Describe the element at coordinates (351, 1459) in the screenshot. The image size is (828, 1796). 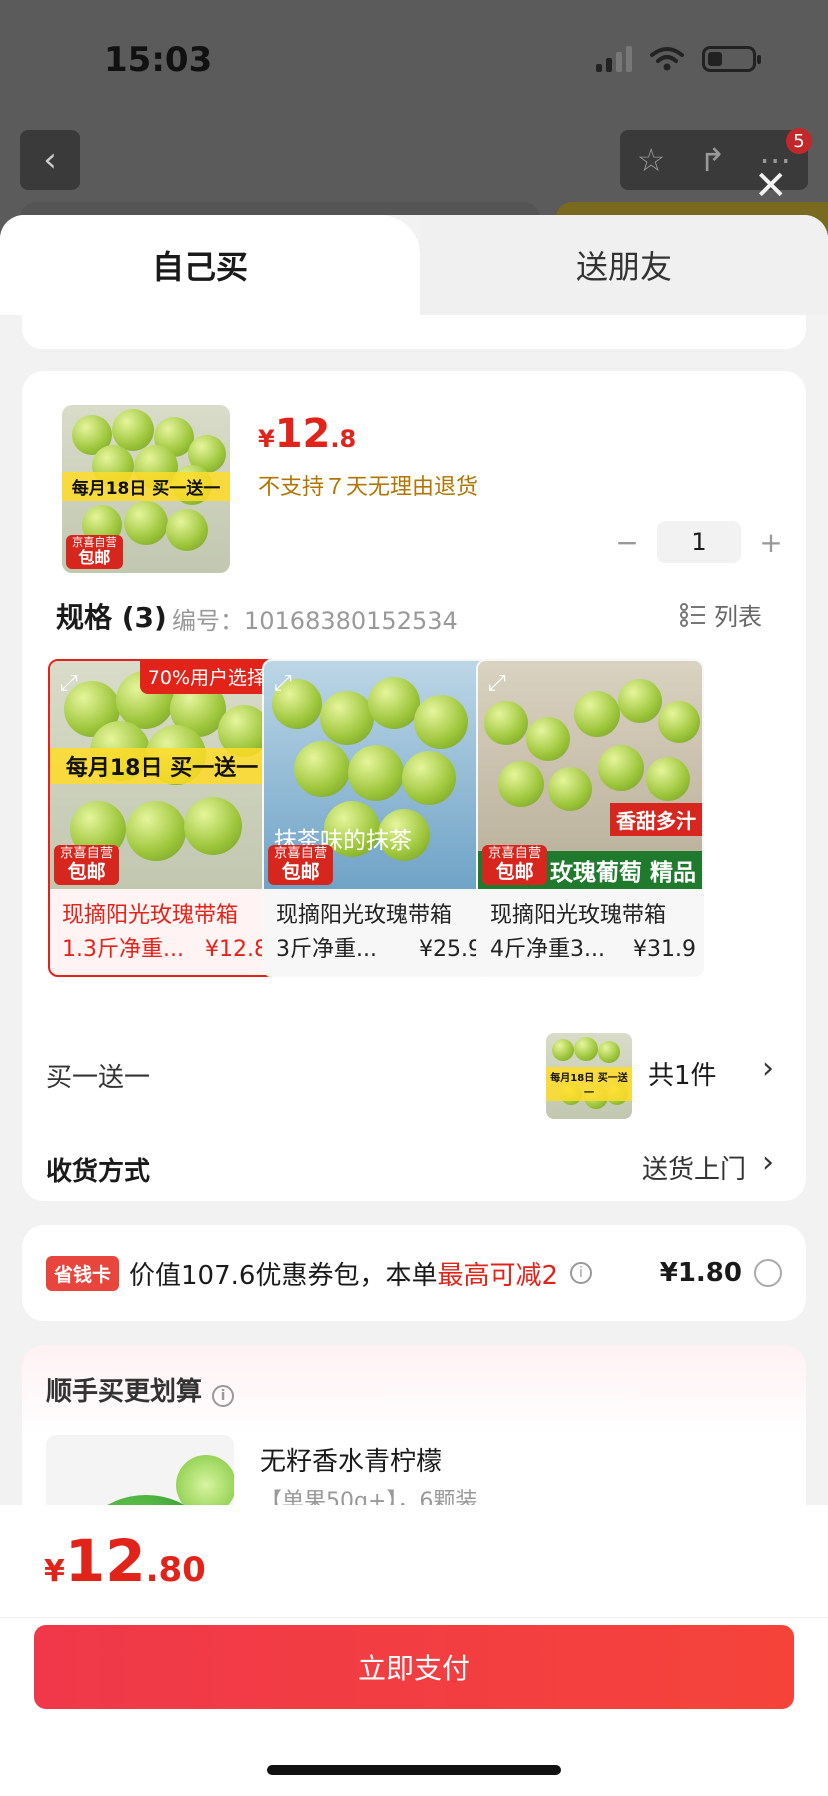
I see `addon-item-name: 无籽香水青柠檬` at that location.